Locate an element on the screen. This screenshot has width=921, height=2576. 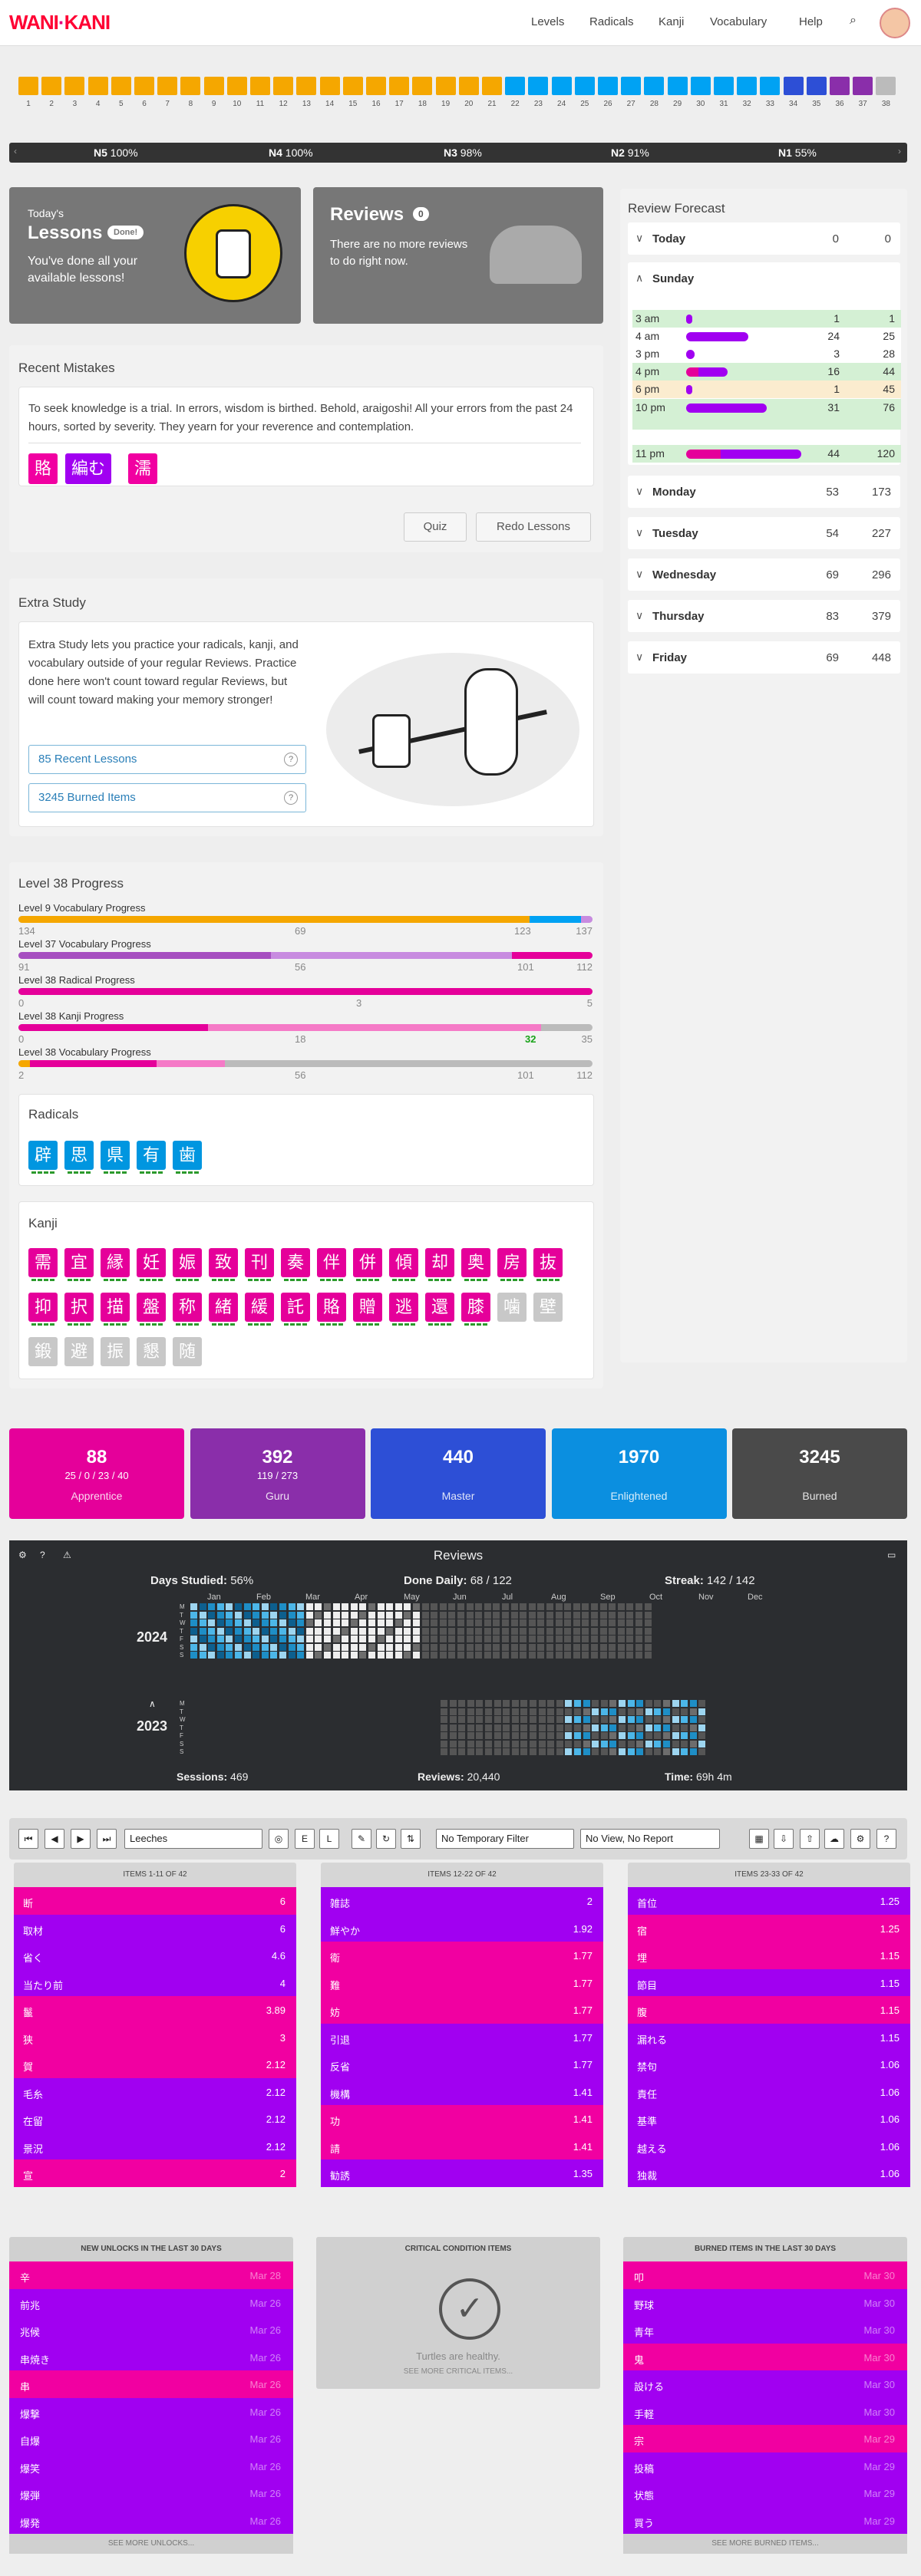
kanji-tile: 奏 is located at coordinates (295, 1264).